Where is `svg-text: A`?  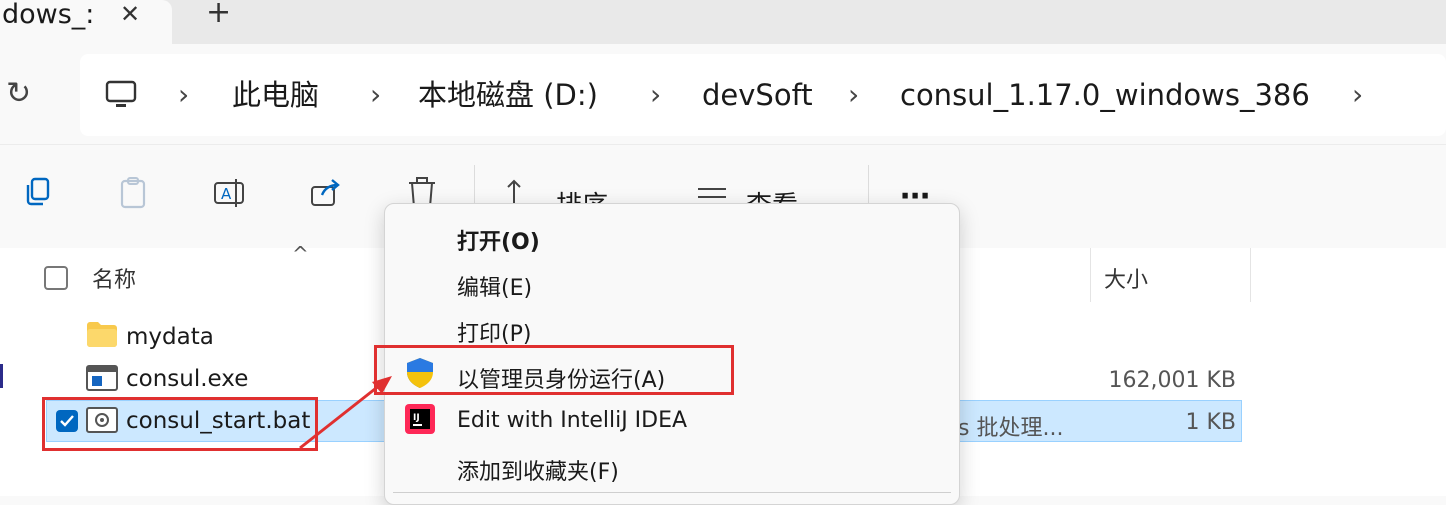
svg-text: A is located at coordinates (226, 194).